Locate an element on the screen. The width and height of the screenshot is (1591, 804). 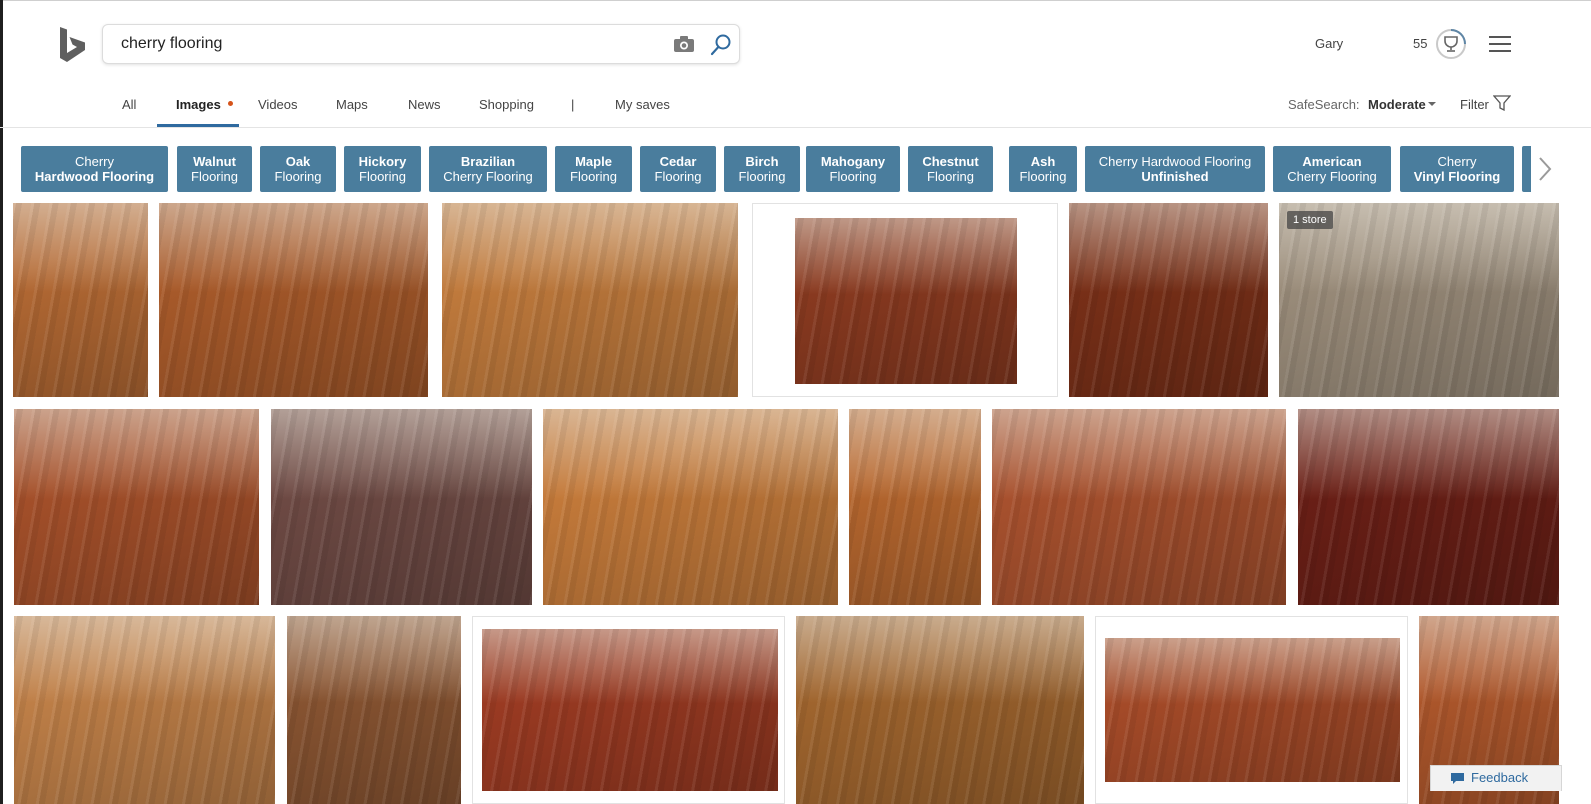
hamburger-menu-icon is located at coordinates (1500, 44).